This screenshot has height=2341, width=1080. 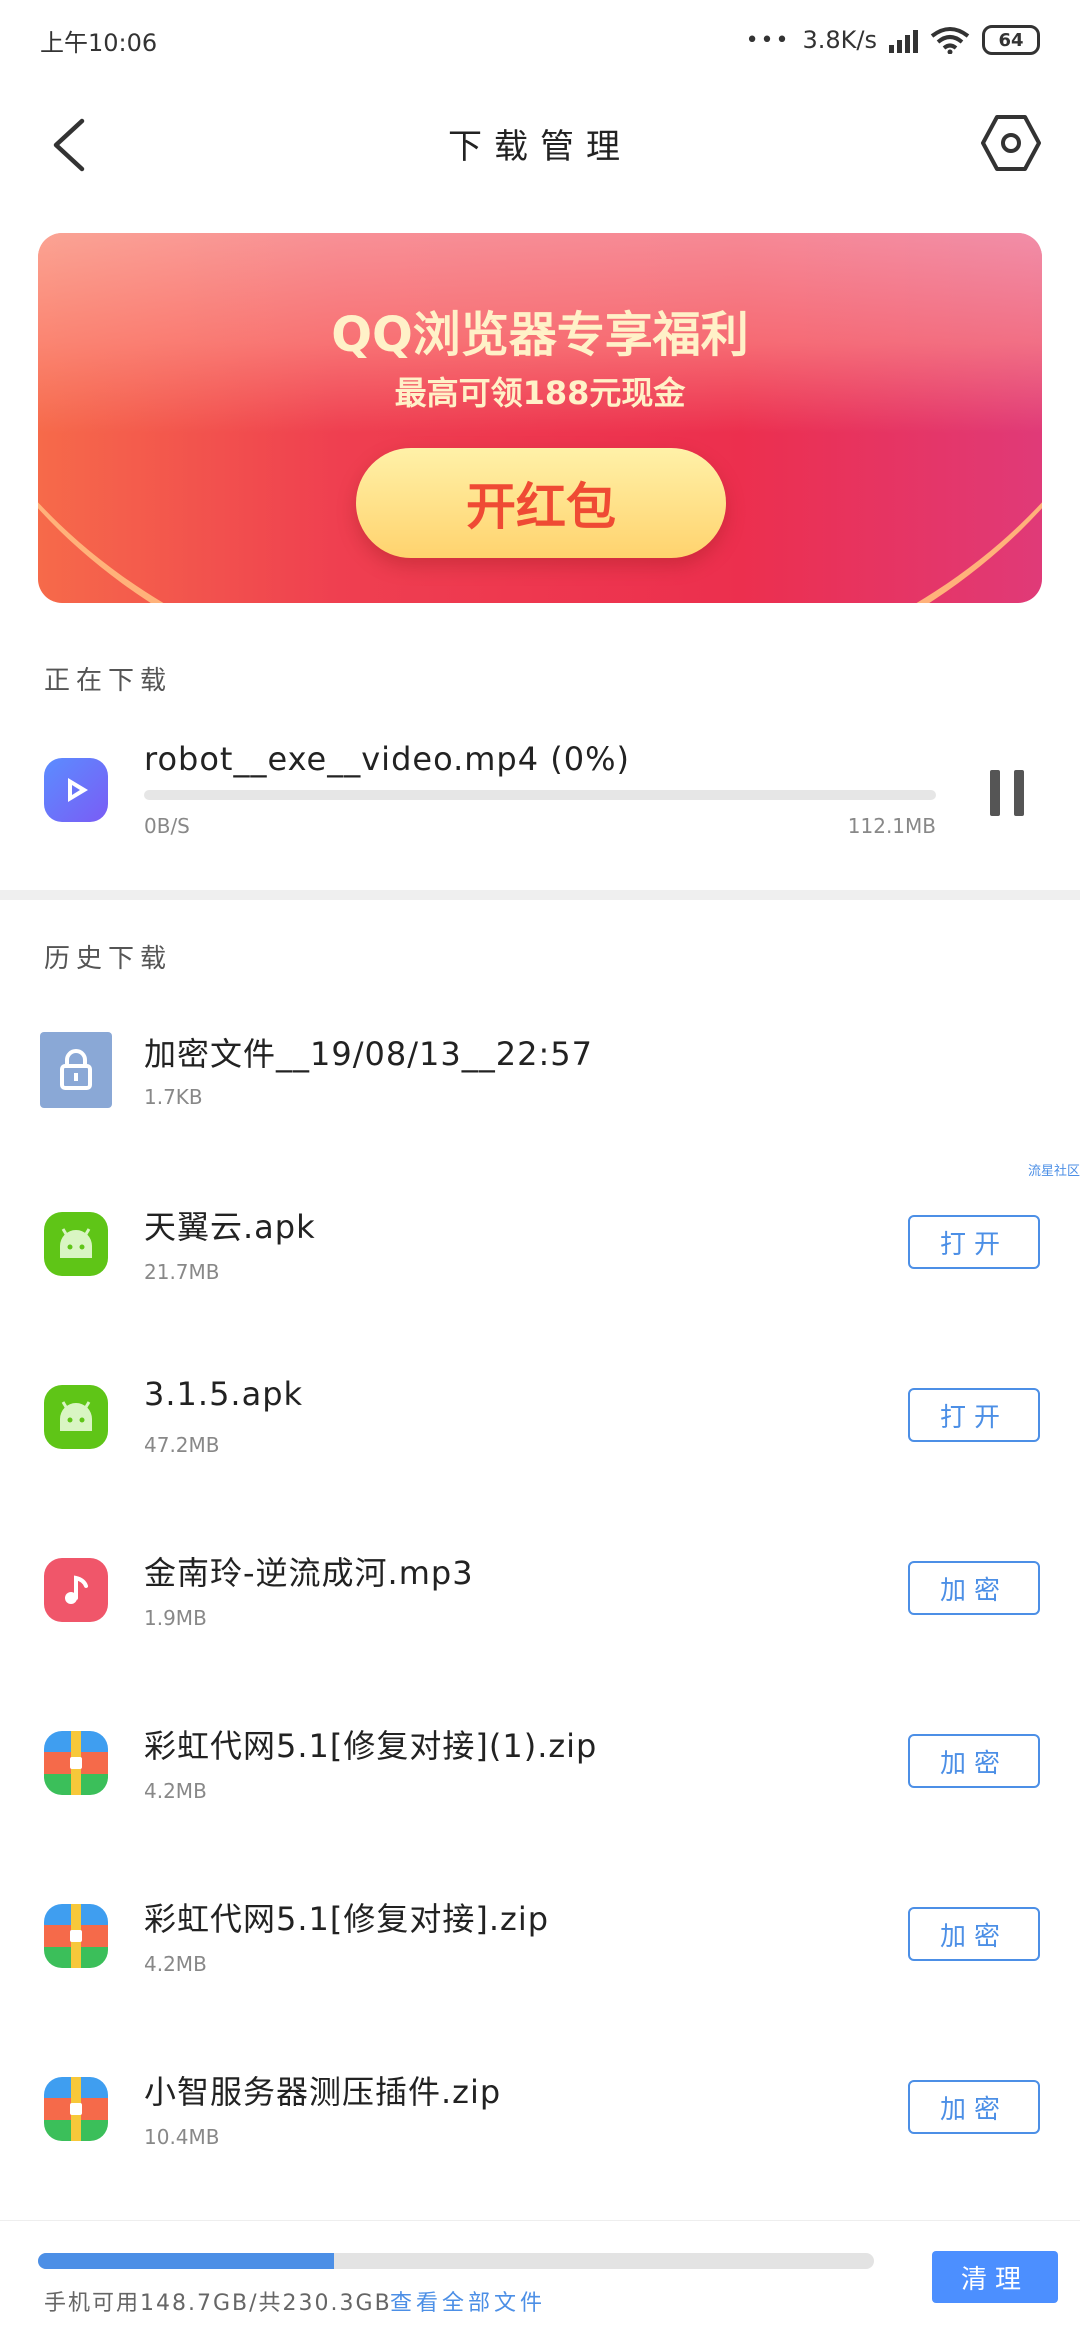 What do you see at coordinates (540, 1779) in the screenshot?
I see `history-item: 彩虹代网5.1[修复对接](1).zip 4.2MB 加密` at bounding box center [540, 1779].